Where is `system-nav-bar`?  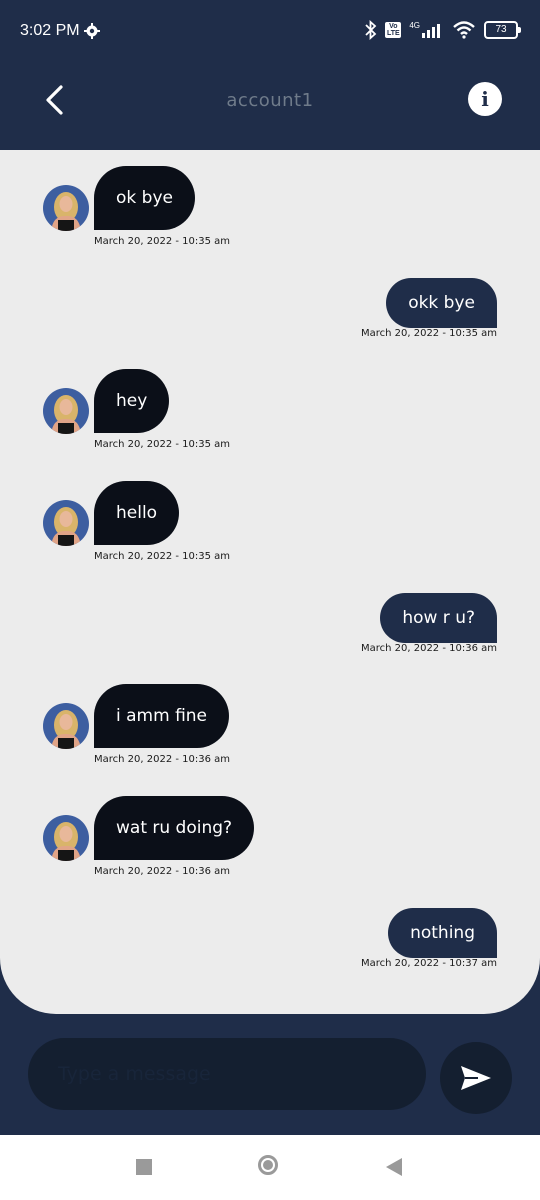
system-nav-bar is located at coordinates (270, 1167).